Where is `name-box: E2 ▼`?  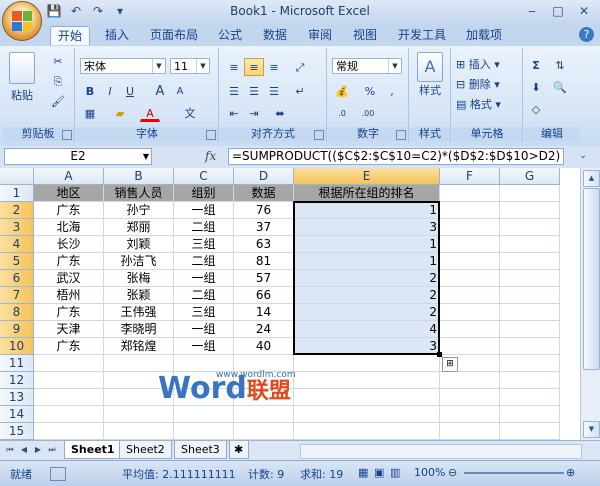
name-box: E2 ▼ is located at coordinates (78, 156).